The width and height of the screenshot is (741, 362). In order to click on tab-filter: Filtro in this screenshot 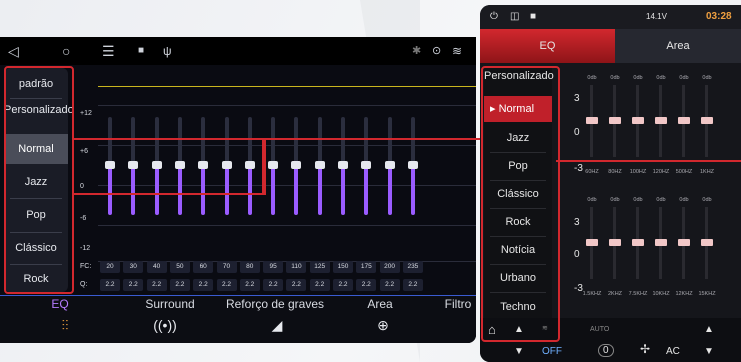, I will do `click(453, 304)`.